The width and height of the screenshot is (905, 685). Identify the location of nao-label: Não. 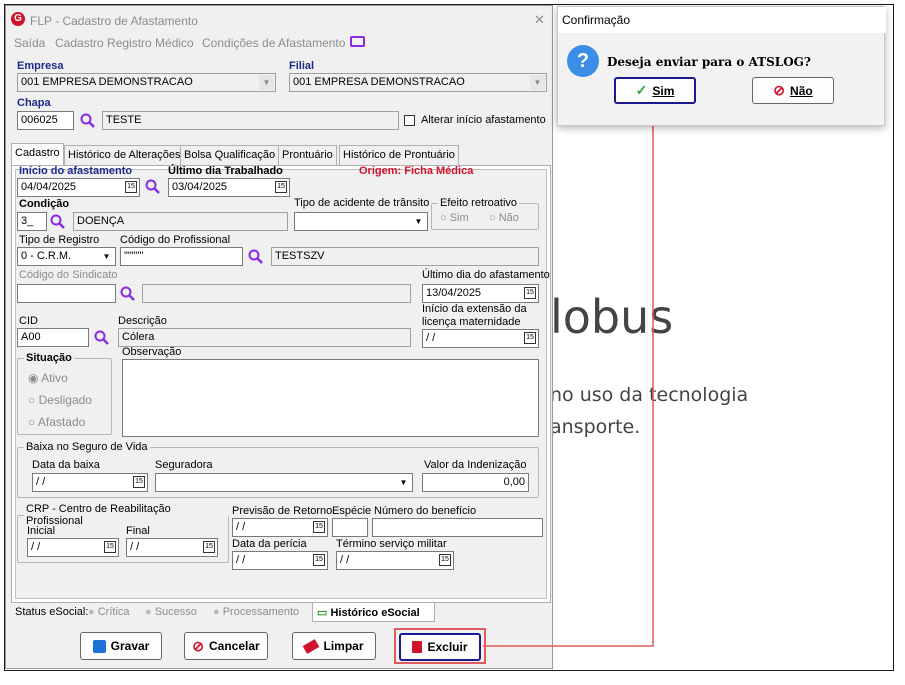
(801, 90).